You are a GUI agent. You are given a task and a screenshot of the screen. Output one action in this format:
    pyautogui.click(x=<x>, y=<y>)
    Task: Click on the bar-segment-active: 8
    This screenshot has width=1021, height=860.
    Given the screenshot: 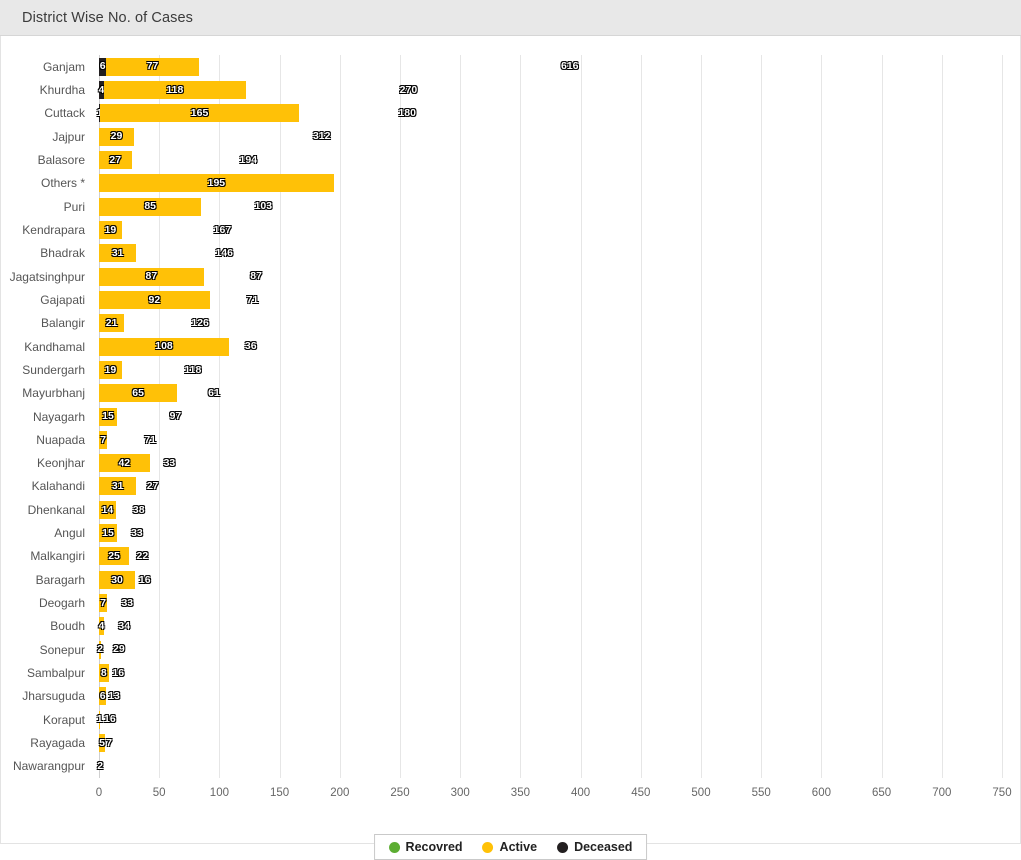 What is the action you would take?
    pyautogui.click(x=104, y=673)
    